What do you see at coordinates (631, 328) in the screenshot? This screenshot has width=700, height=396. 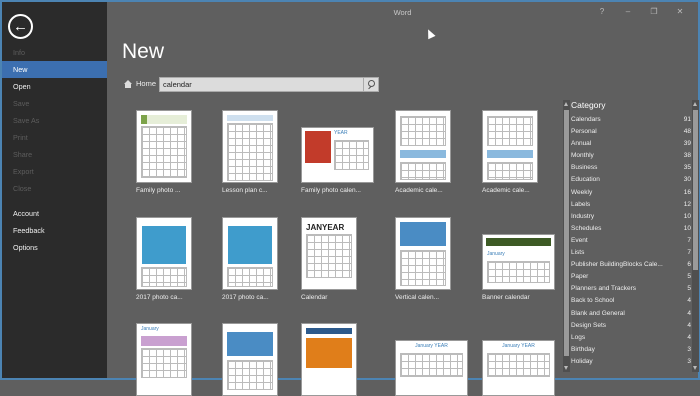 I see `category-item: Design Sets 4` at bounding box center [631, 328].